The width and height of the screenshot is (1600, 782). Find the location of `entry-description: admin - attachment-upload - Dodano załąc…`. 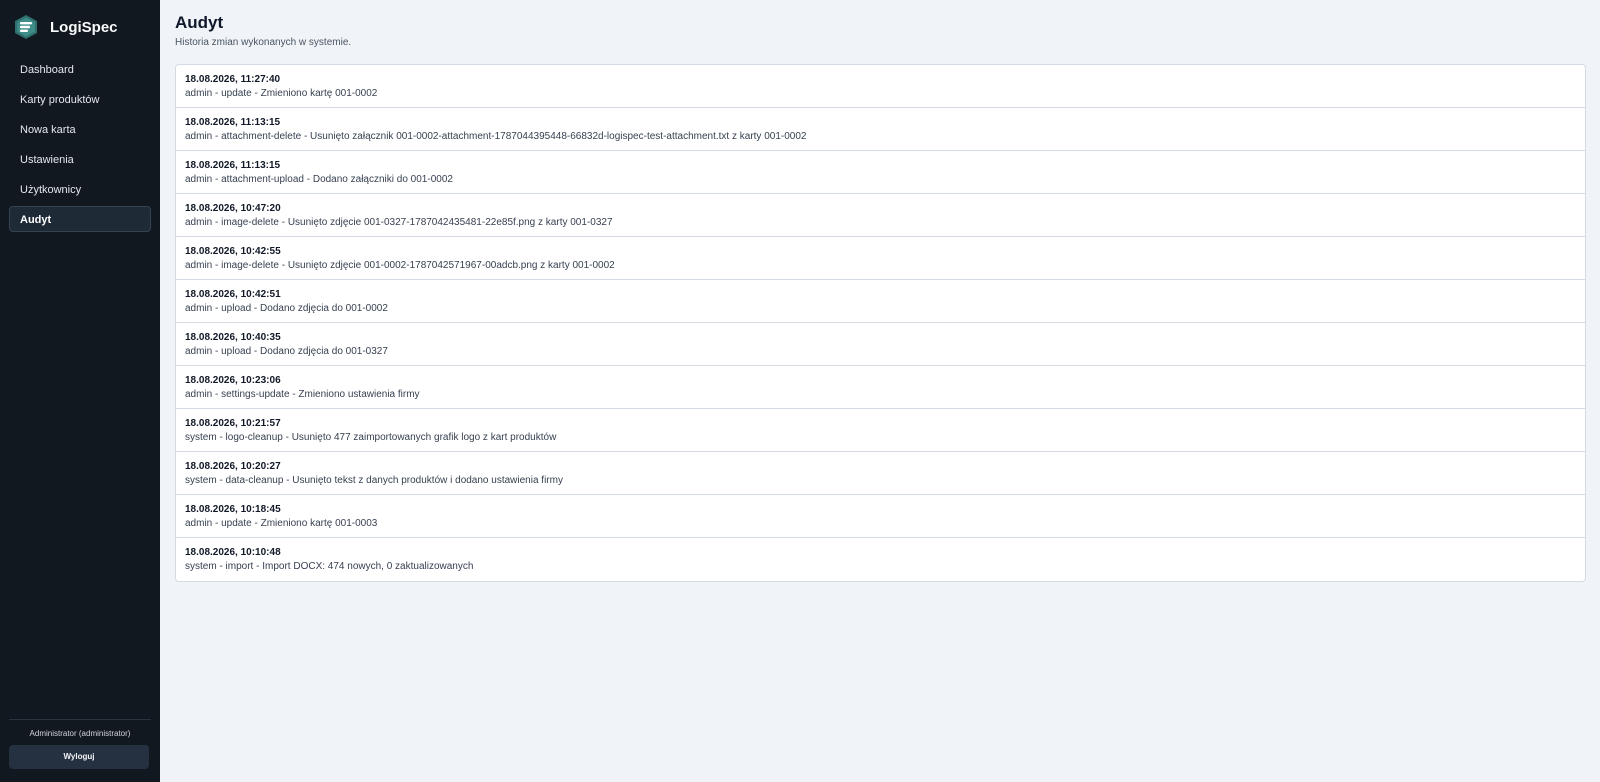

entry-description: admin - attachment-upload - Dodano załąc… is located at coordinates (319, 179).